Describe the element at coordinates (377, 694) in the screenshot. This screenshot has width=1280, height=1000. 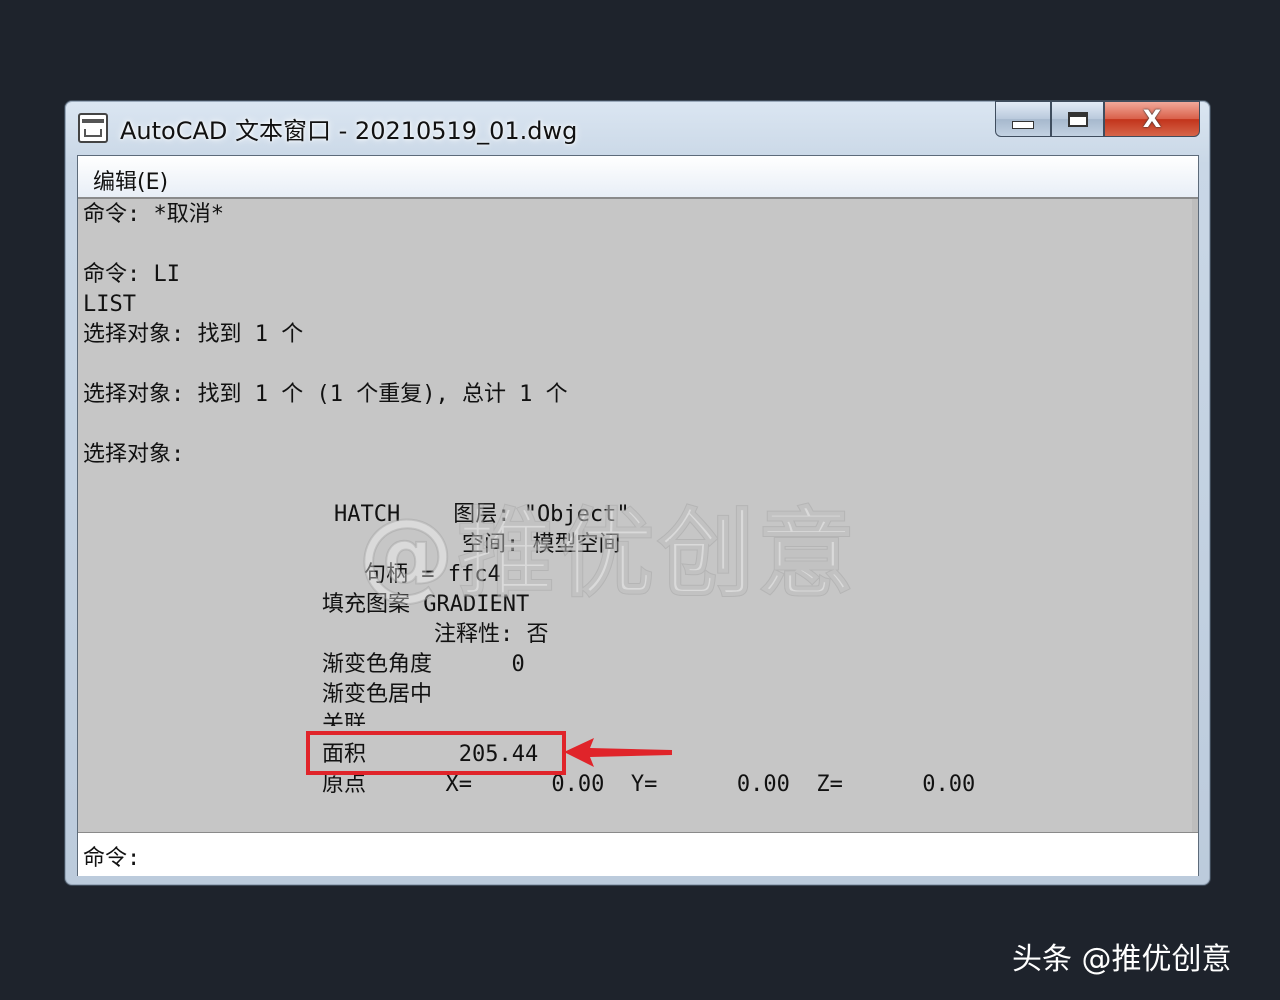
I see `list-gradient-center: 渐变色居中` at that location.